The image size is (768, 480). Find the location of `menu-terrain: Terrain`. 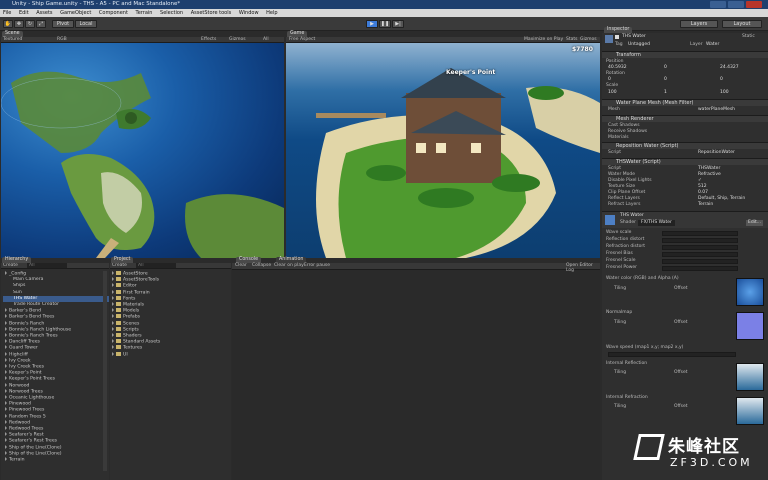

menu-terrain: Terrain is located at coordinates (144, 13).